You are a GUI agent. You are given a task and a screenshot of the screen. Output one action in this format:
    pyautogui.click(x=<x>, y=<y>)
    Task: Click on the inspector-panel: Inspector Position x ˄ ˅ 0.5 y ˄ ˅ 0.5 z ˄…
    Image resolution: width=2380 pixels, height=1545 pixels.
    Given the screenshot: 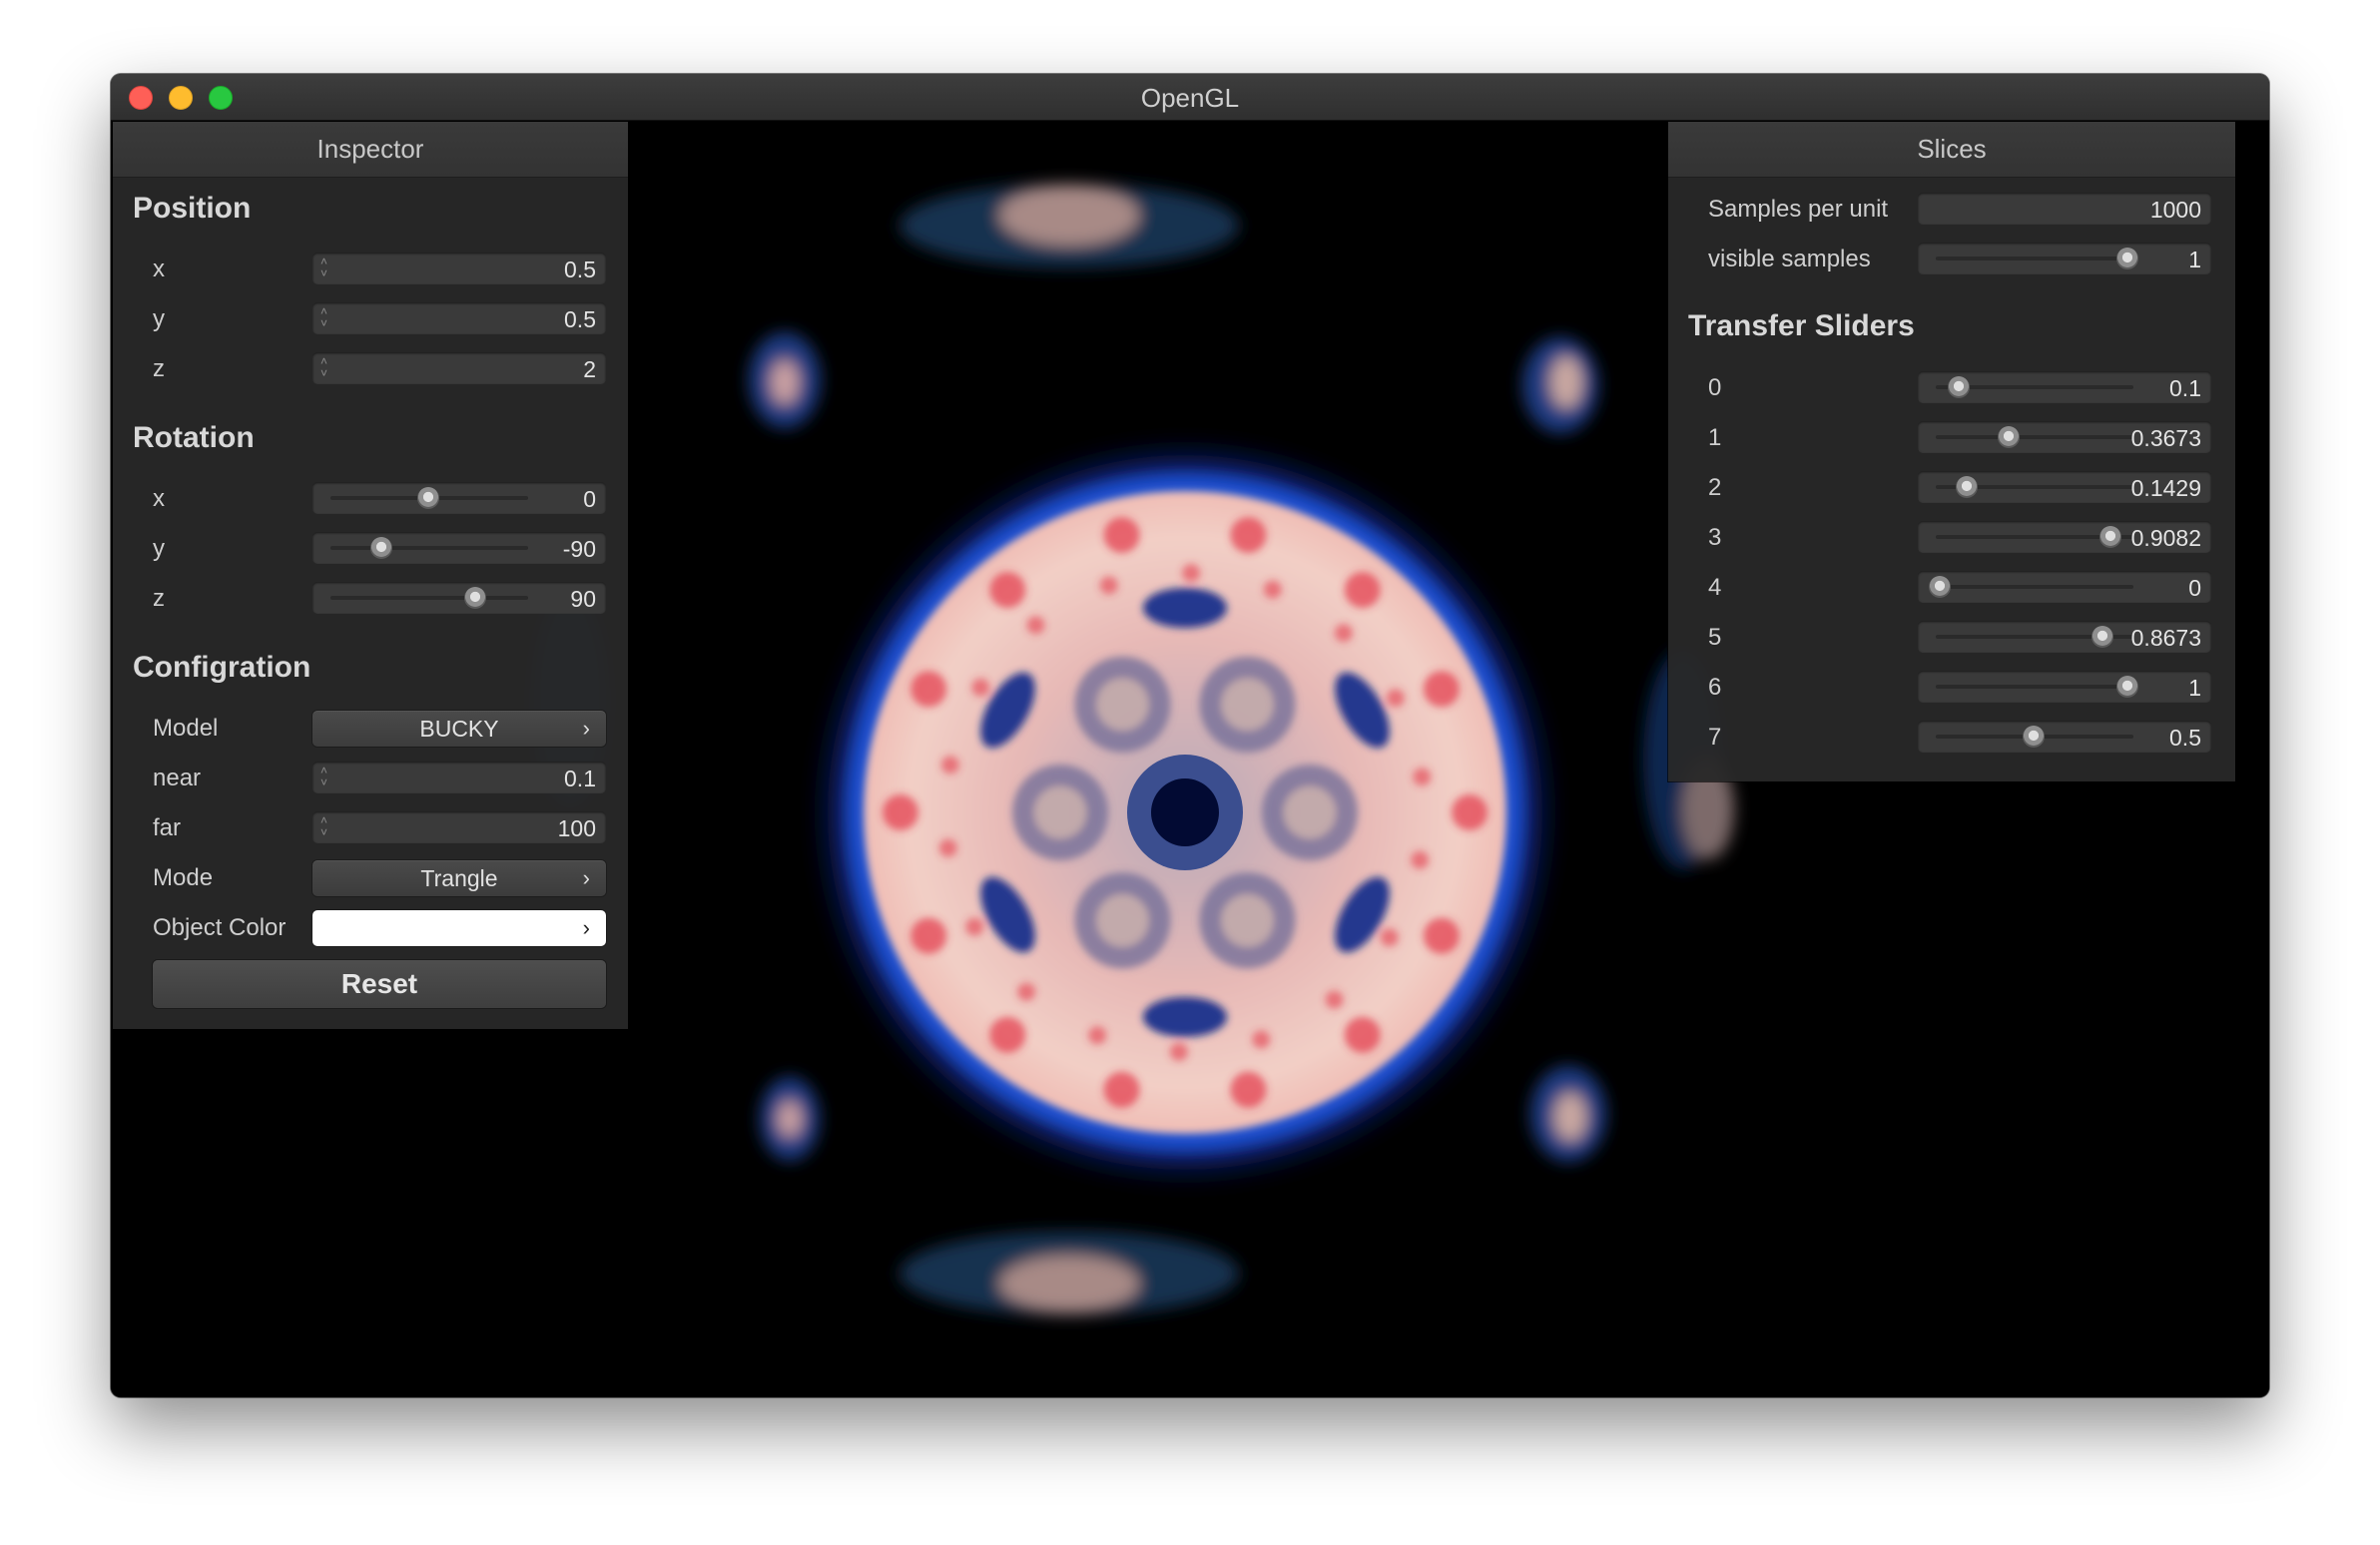 What is the action you would take?
    pyautogui.click(x=370, y=575)
    